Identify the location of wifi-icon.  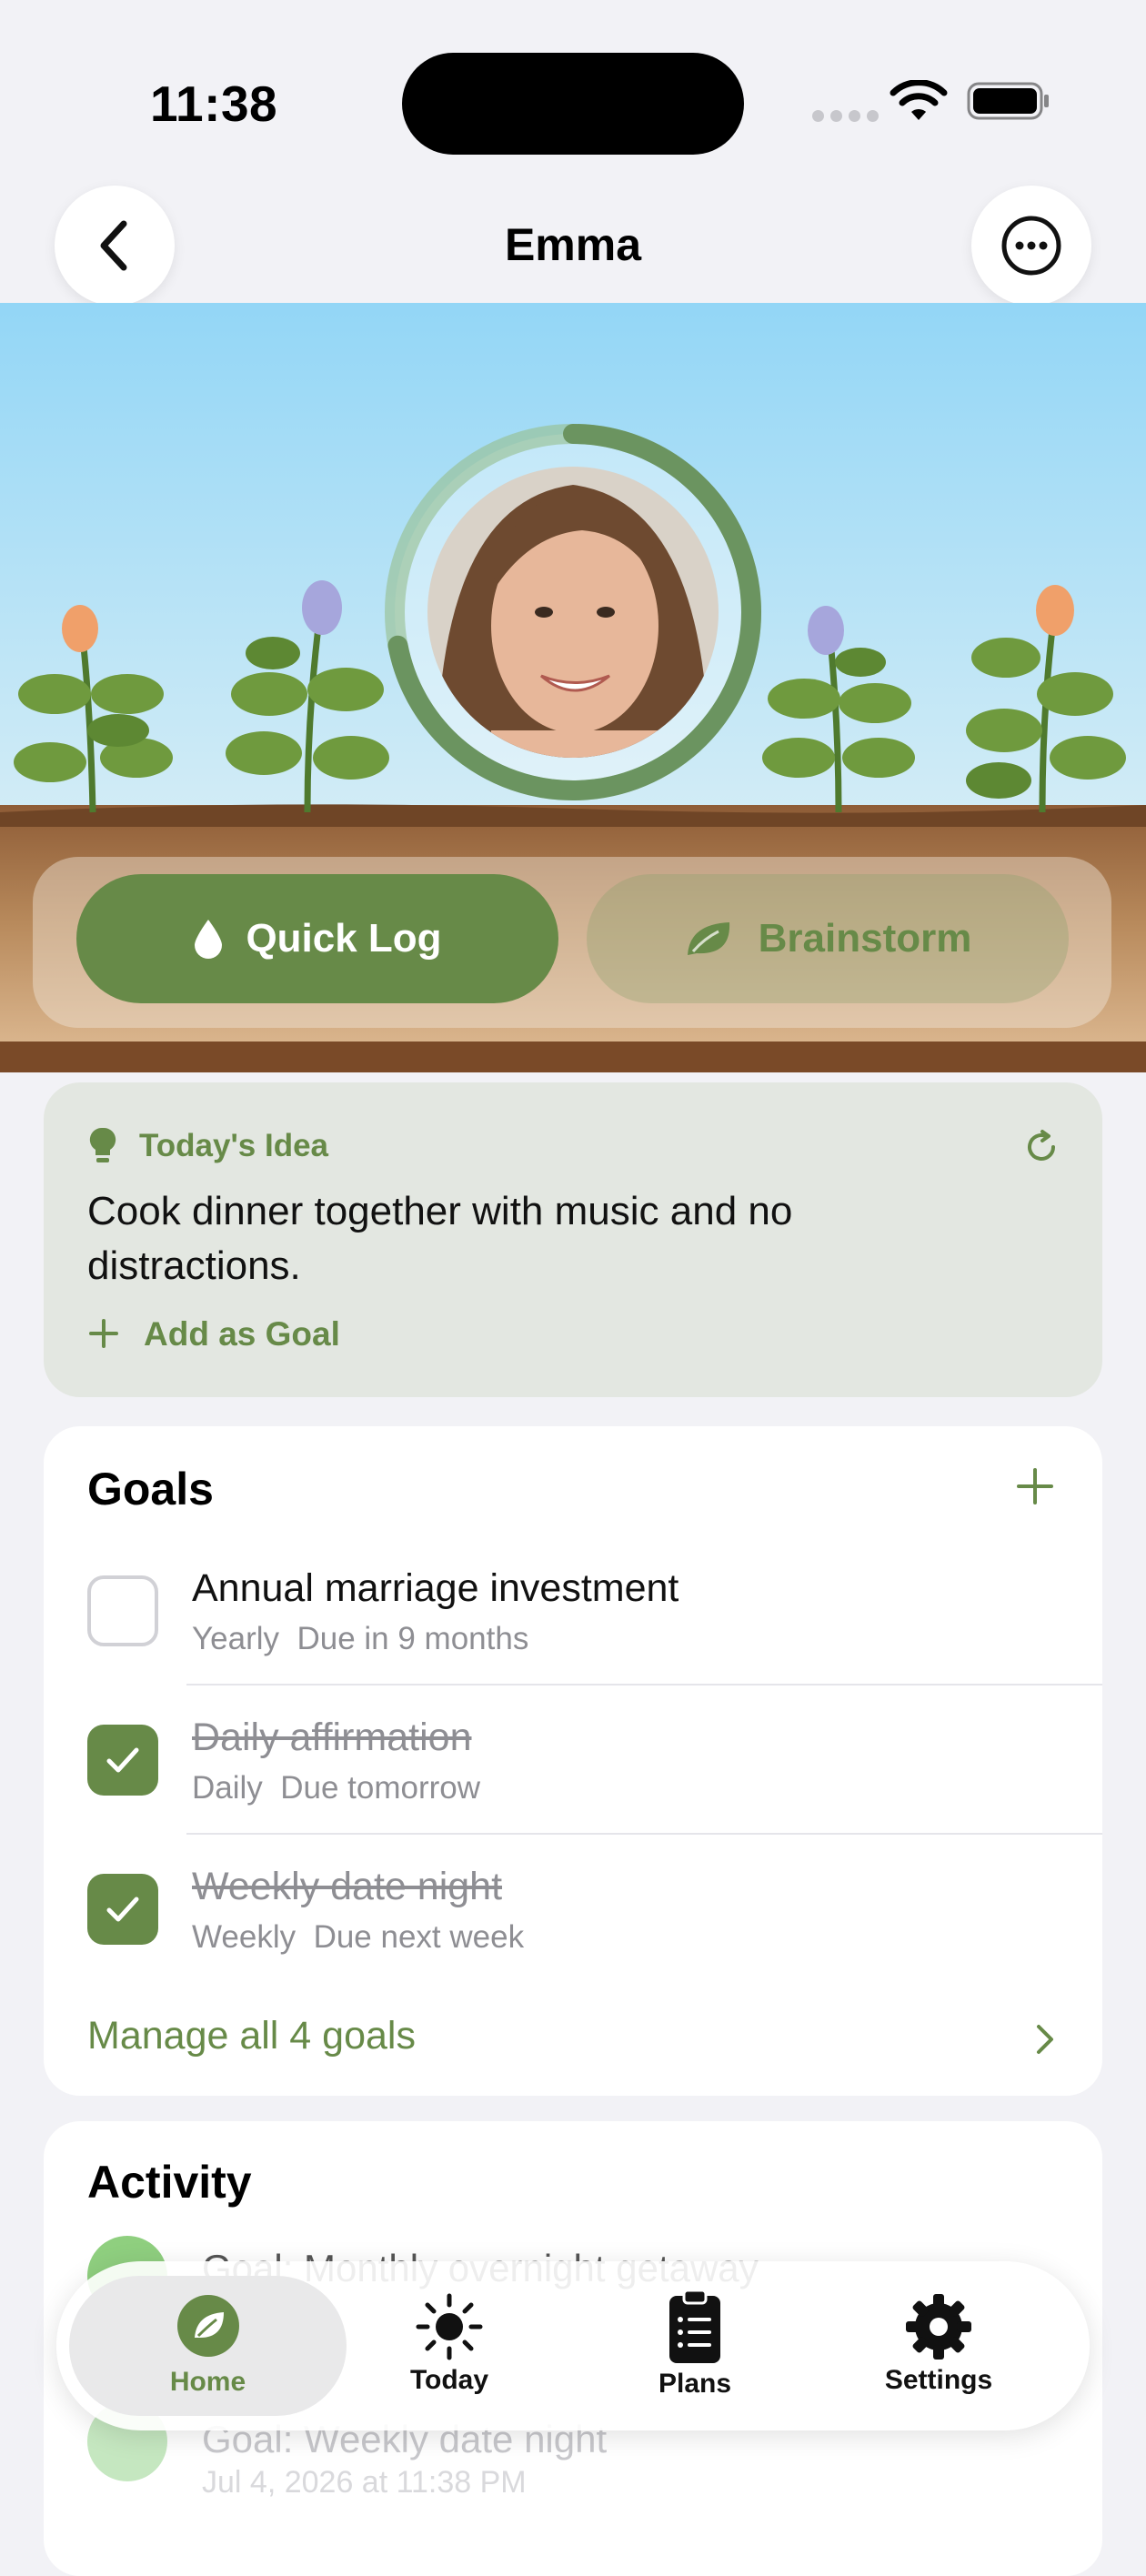
(919, 100).